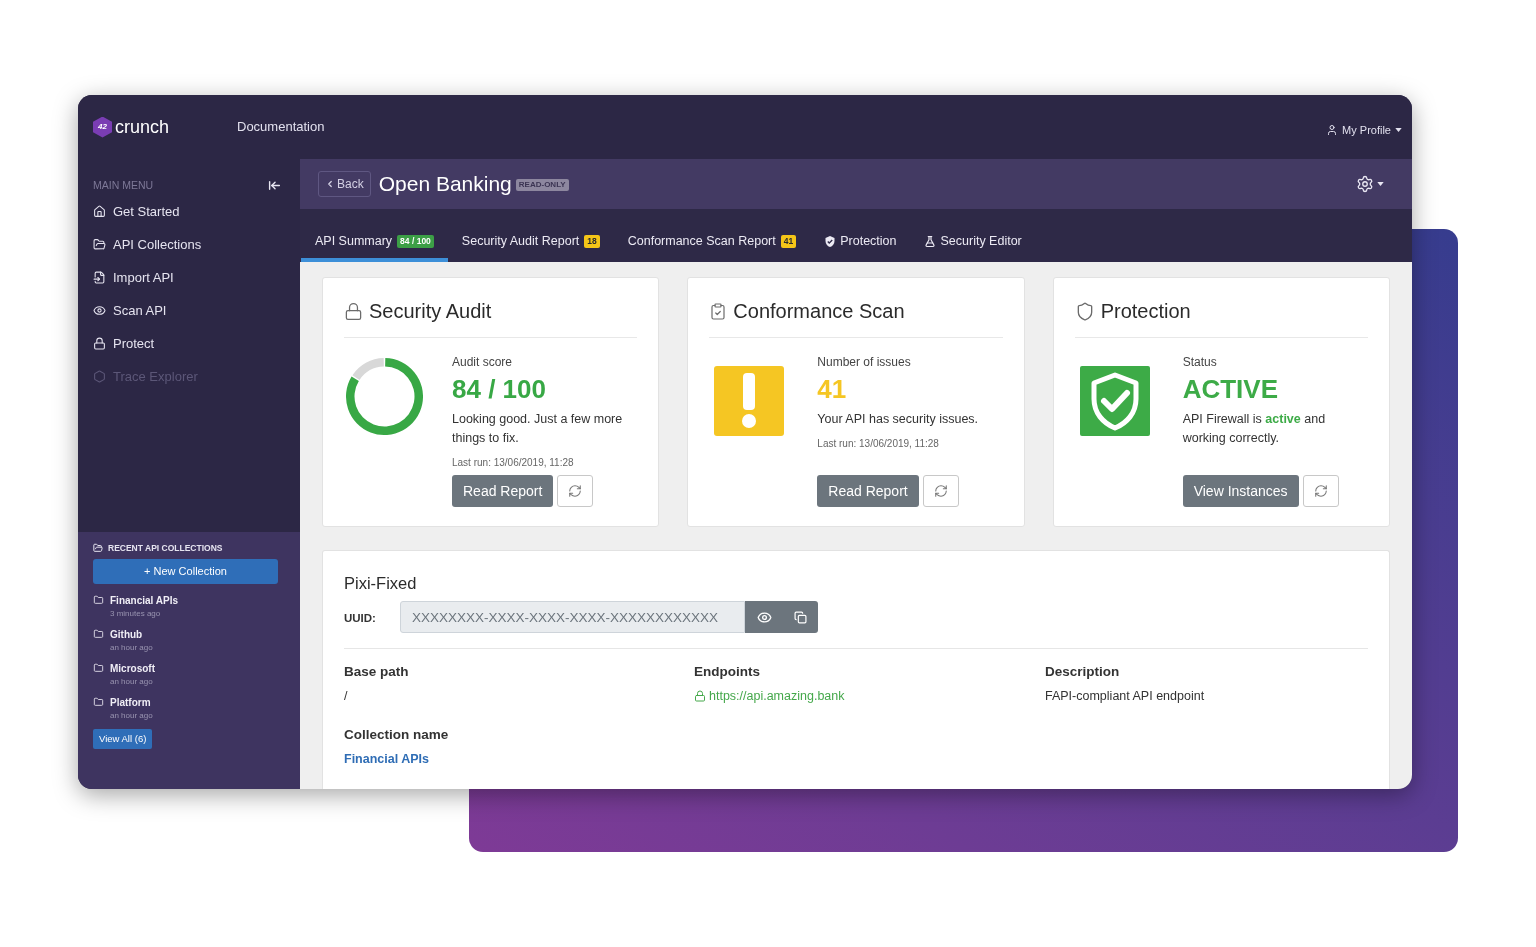 The image size is (1536, 947). What do you see at coordinates (187, 244) in the screenshot?
I see `sidebar-item: API Collections` at bounding box center [187, 244].